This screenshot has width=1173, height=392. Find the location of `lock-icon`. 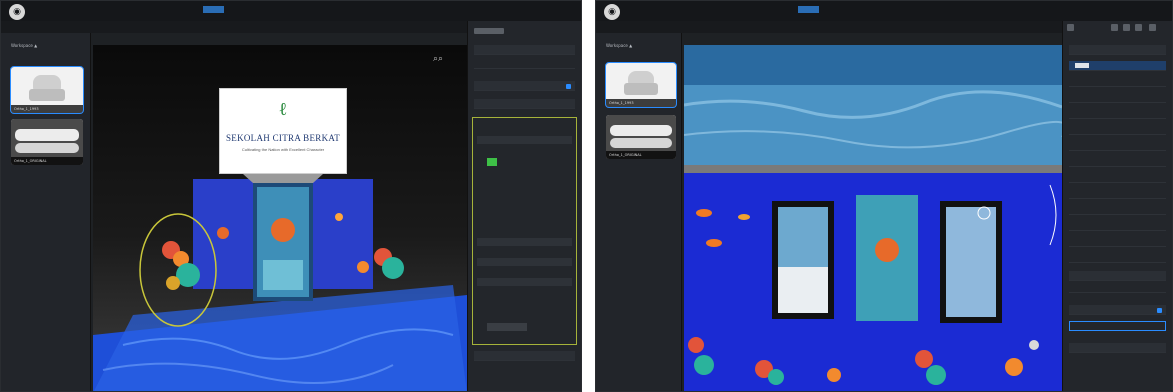

lock-icon is located at coordinates (1082, 65).